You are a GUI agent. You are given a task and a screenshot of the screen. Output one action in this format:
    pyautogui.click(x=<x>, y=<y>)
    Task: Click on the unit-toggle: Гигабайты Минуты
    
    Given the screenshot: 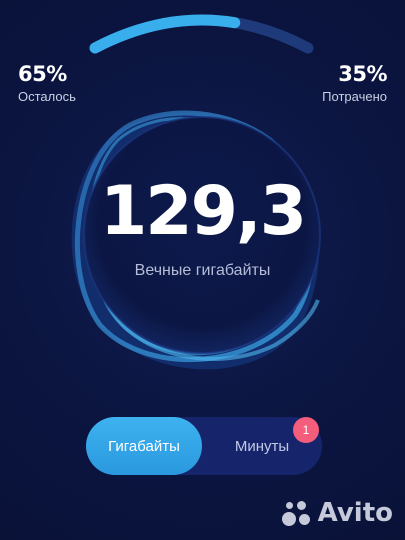 What is the action you would take?
    pyautogui.click(x=204, y=446)
    